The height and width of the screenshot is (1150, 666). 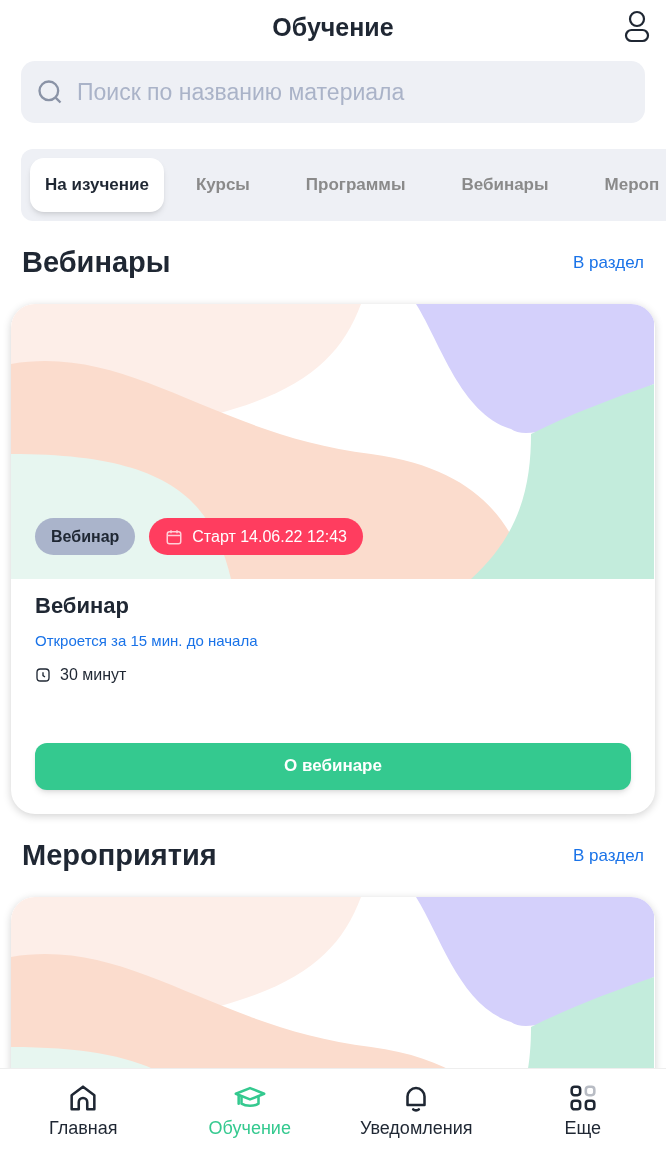 I want to click on card-title: Вебинар, so click(x=82, y=606).